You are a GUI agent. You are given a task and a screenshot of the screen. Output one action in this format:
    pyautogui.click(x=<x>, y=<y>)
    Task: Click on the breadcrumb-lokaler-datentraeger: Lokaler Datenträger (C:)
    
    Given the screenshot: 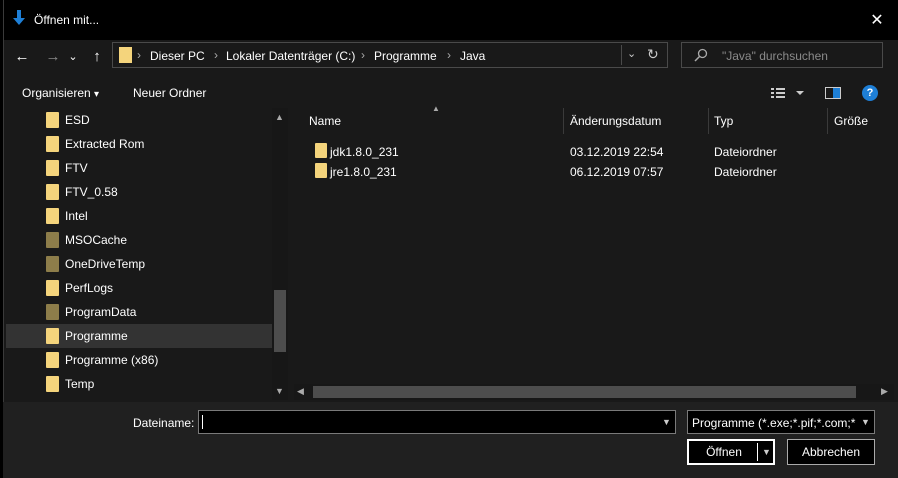 What is the action you would take?
    pyautogui.click(x=290, y=56)
    